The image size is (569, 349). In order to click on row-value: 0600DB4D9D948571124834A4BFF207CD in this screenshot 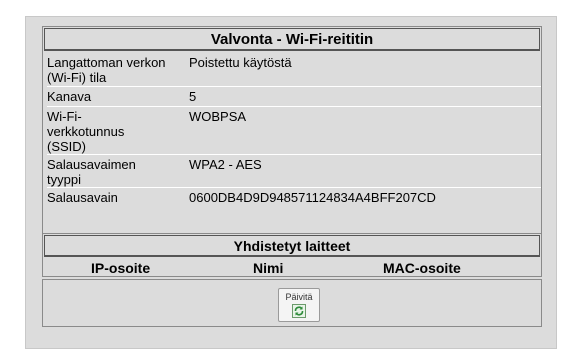, I will do `click(312, 197)`.